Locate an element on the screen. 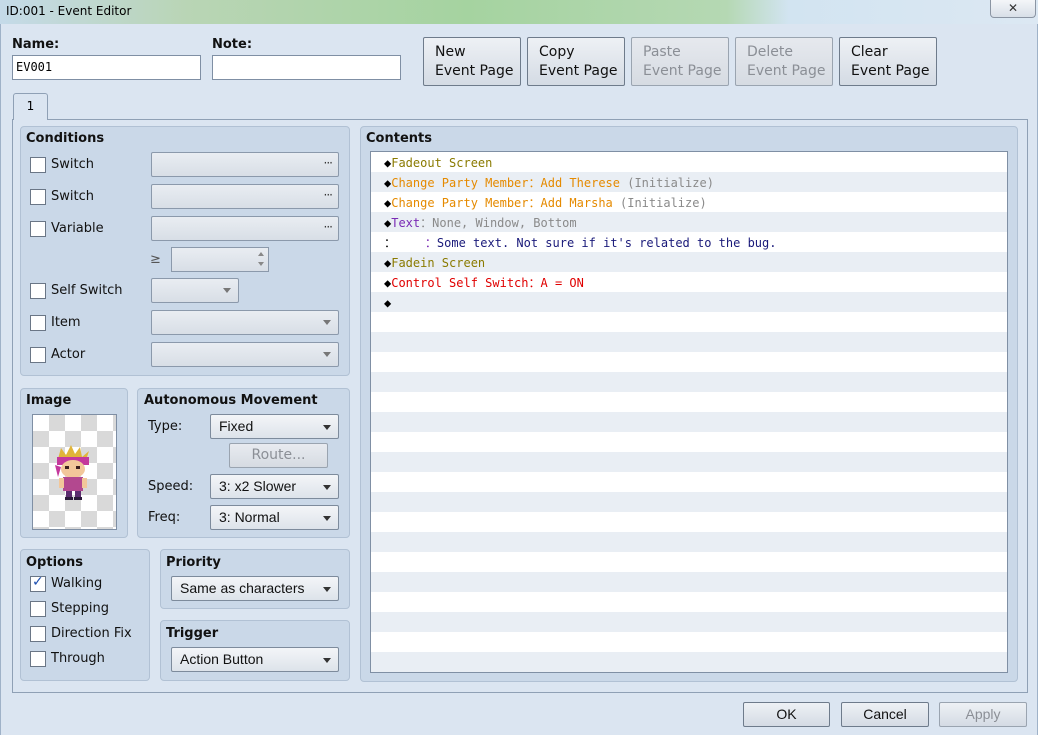 The height and width of the screenshot is (735, 1038). actor-label: Actor is located at coordinates (68, 354).